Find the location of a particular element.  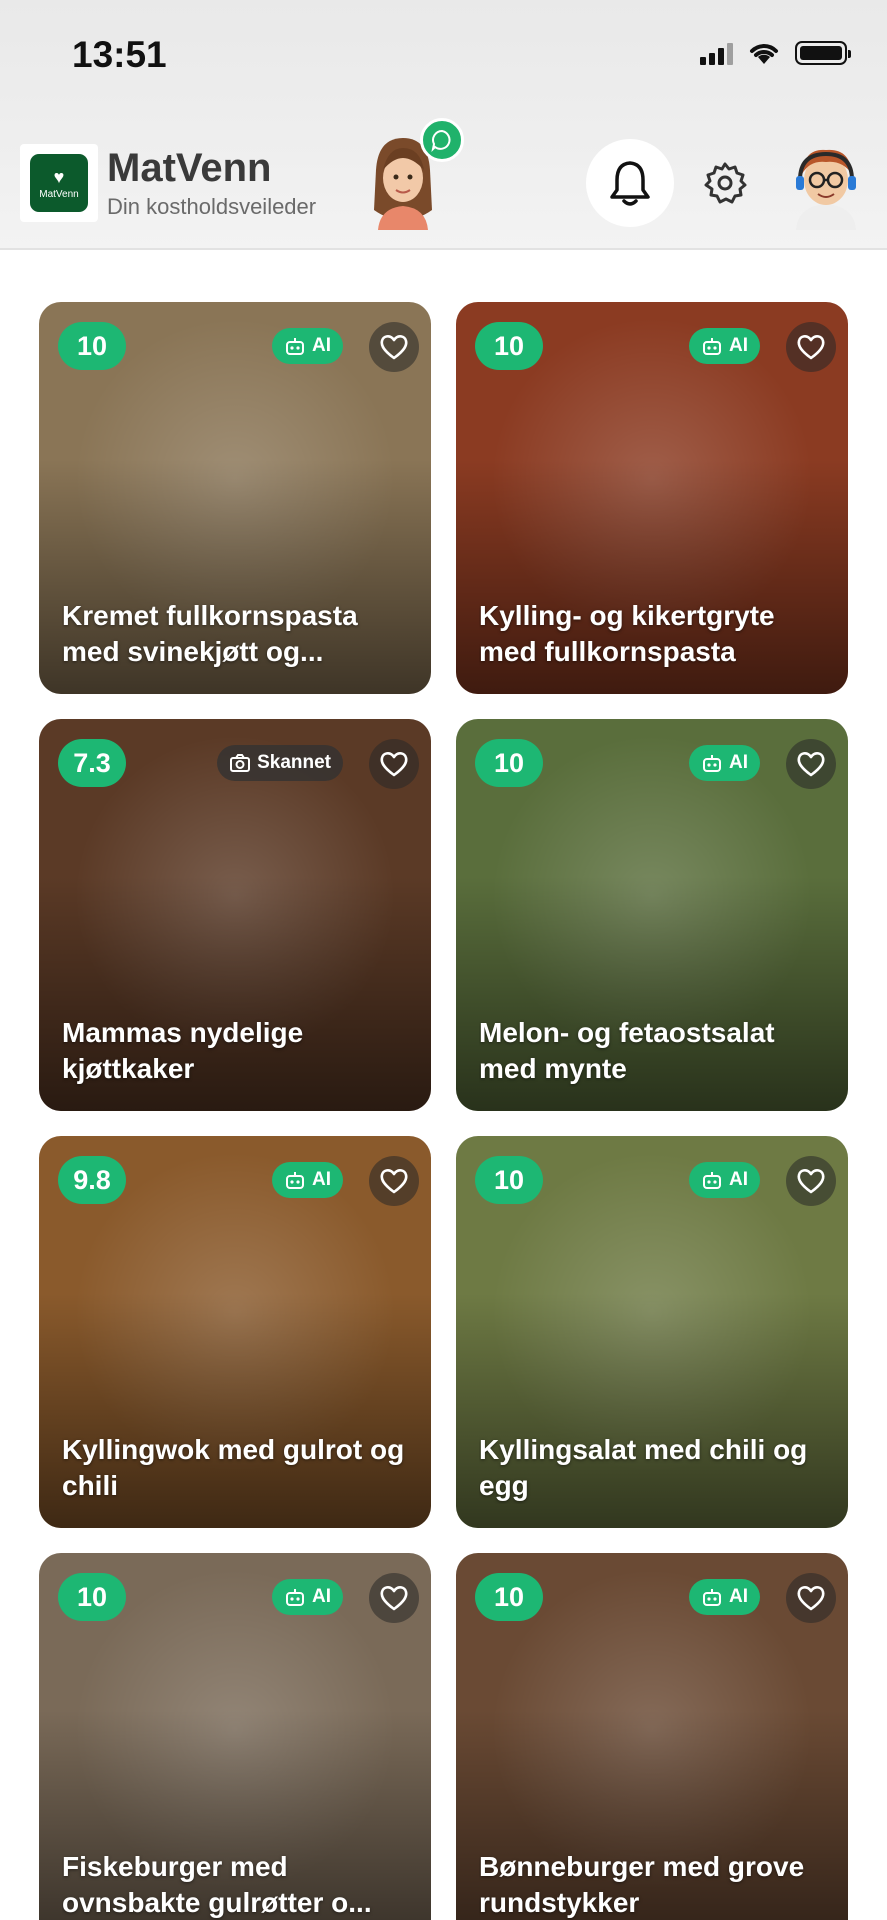

recipe-title: Kyllingwok med gulrot og chili is located at coordinates (233, 1467).